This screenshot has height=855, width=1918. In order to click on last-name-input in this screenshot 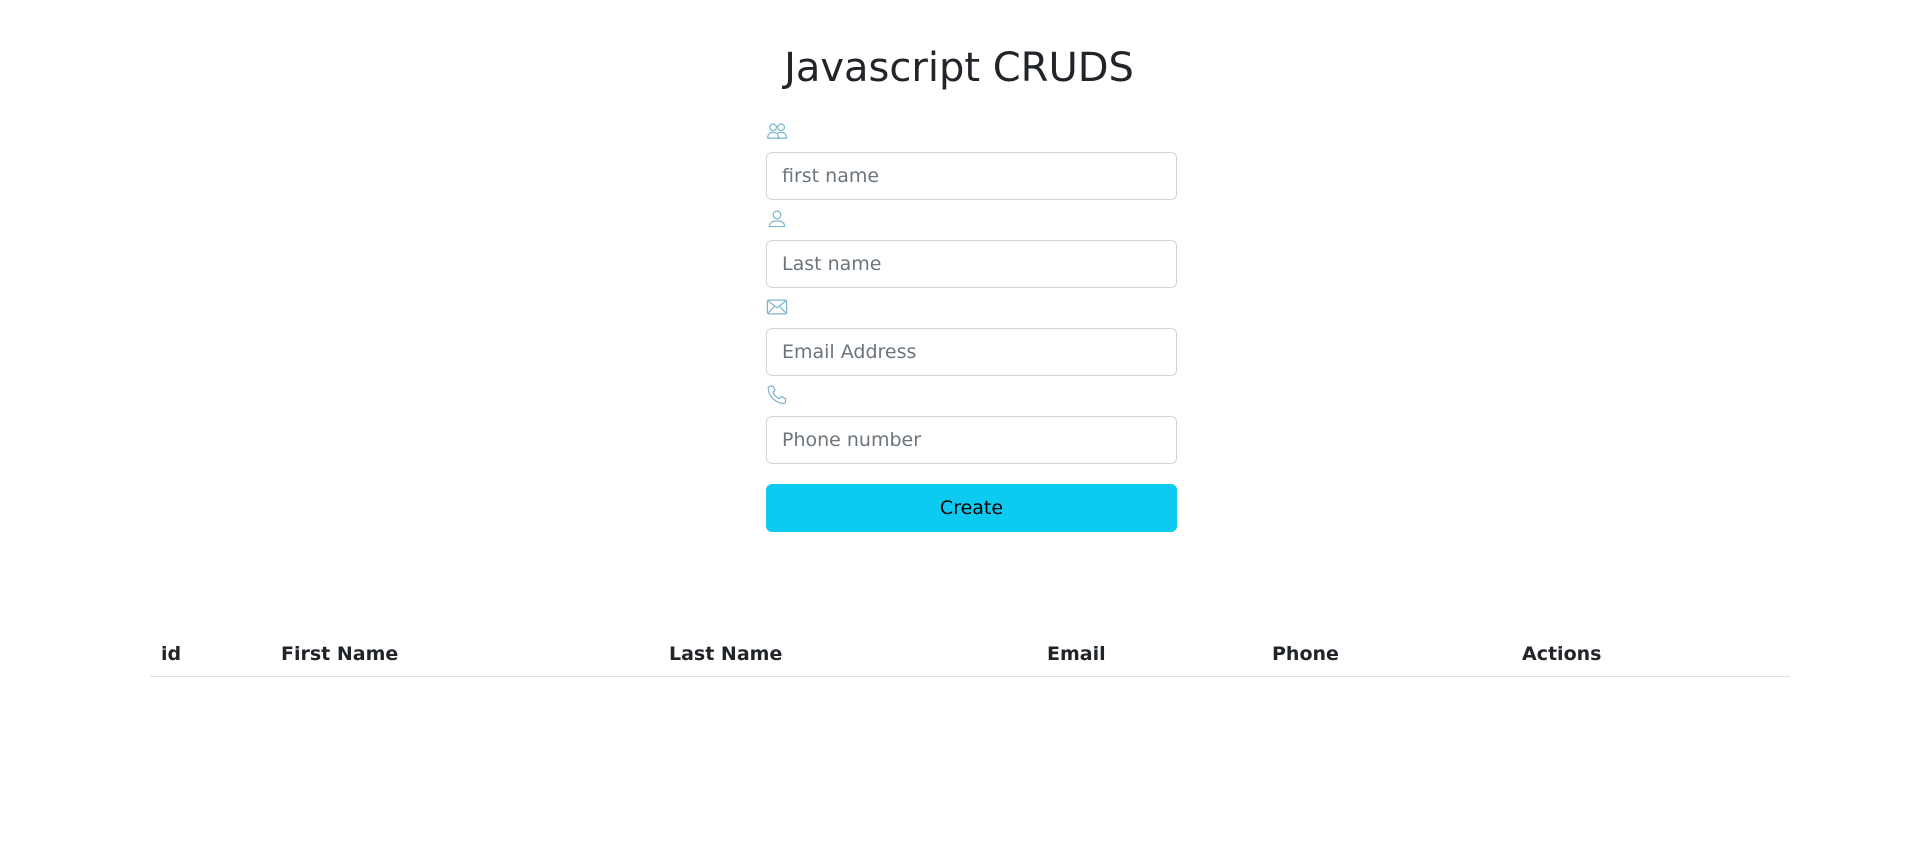, I will do `click(971, 264)`.